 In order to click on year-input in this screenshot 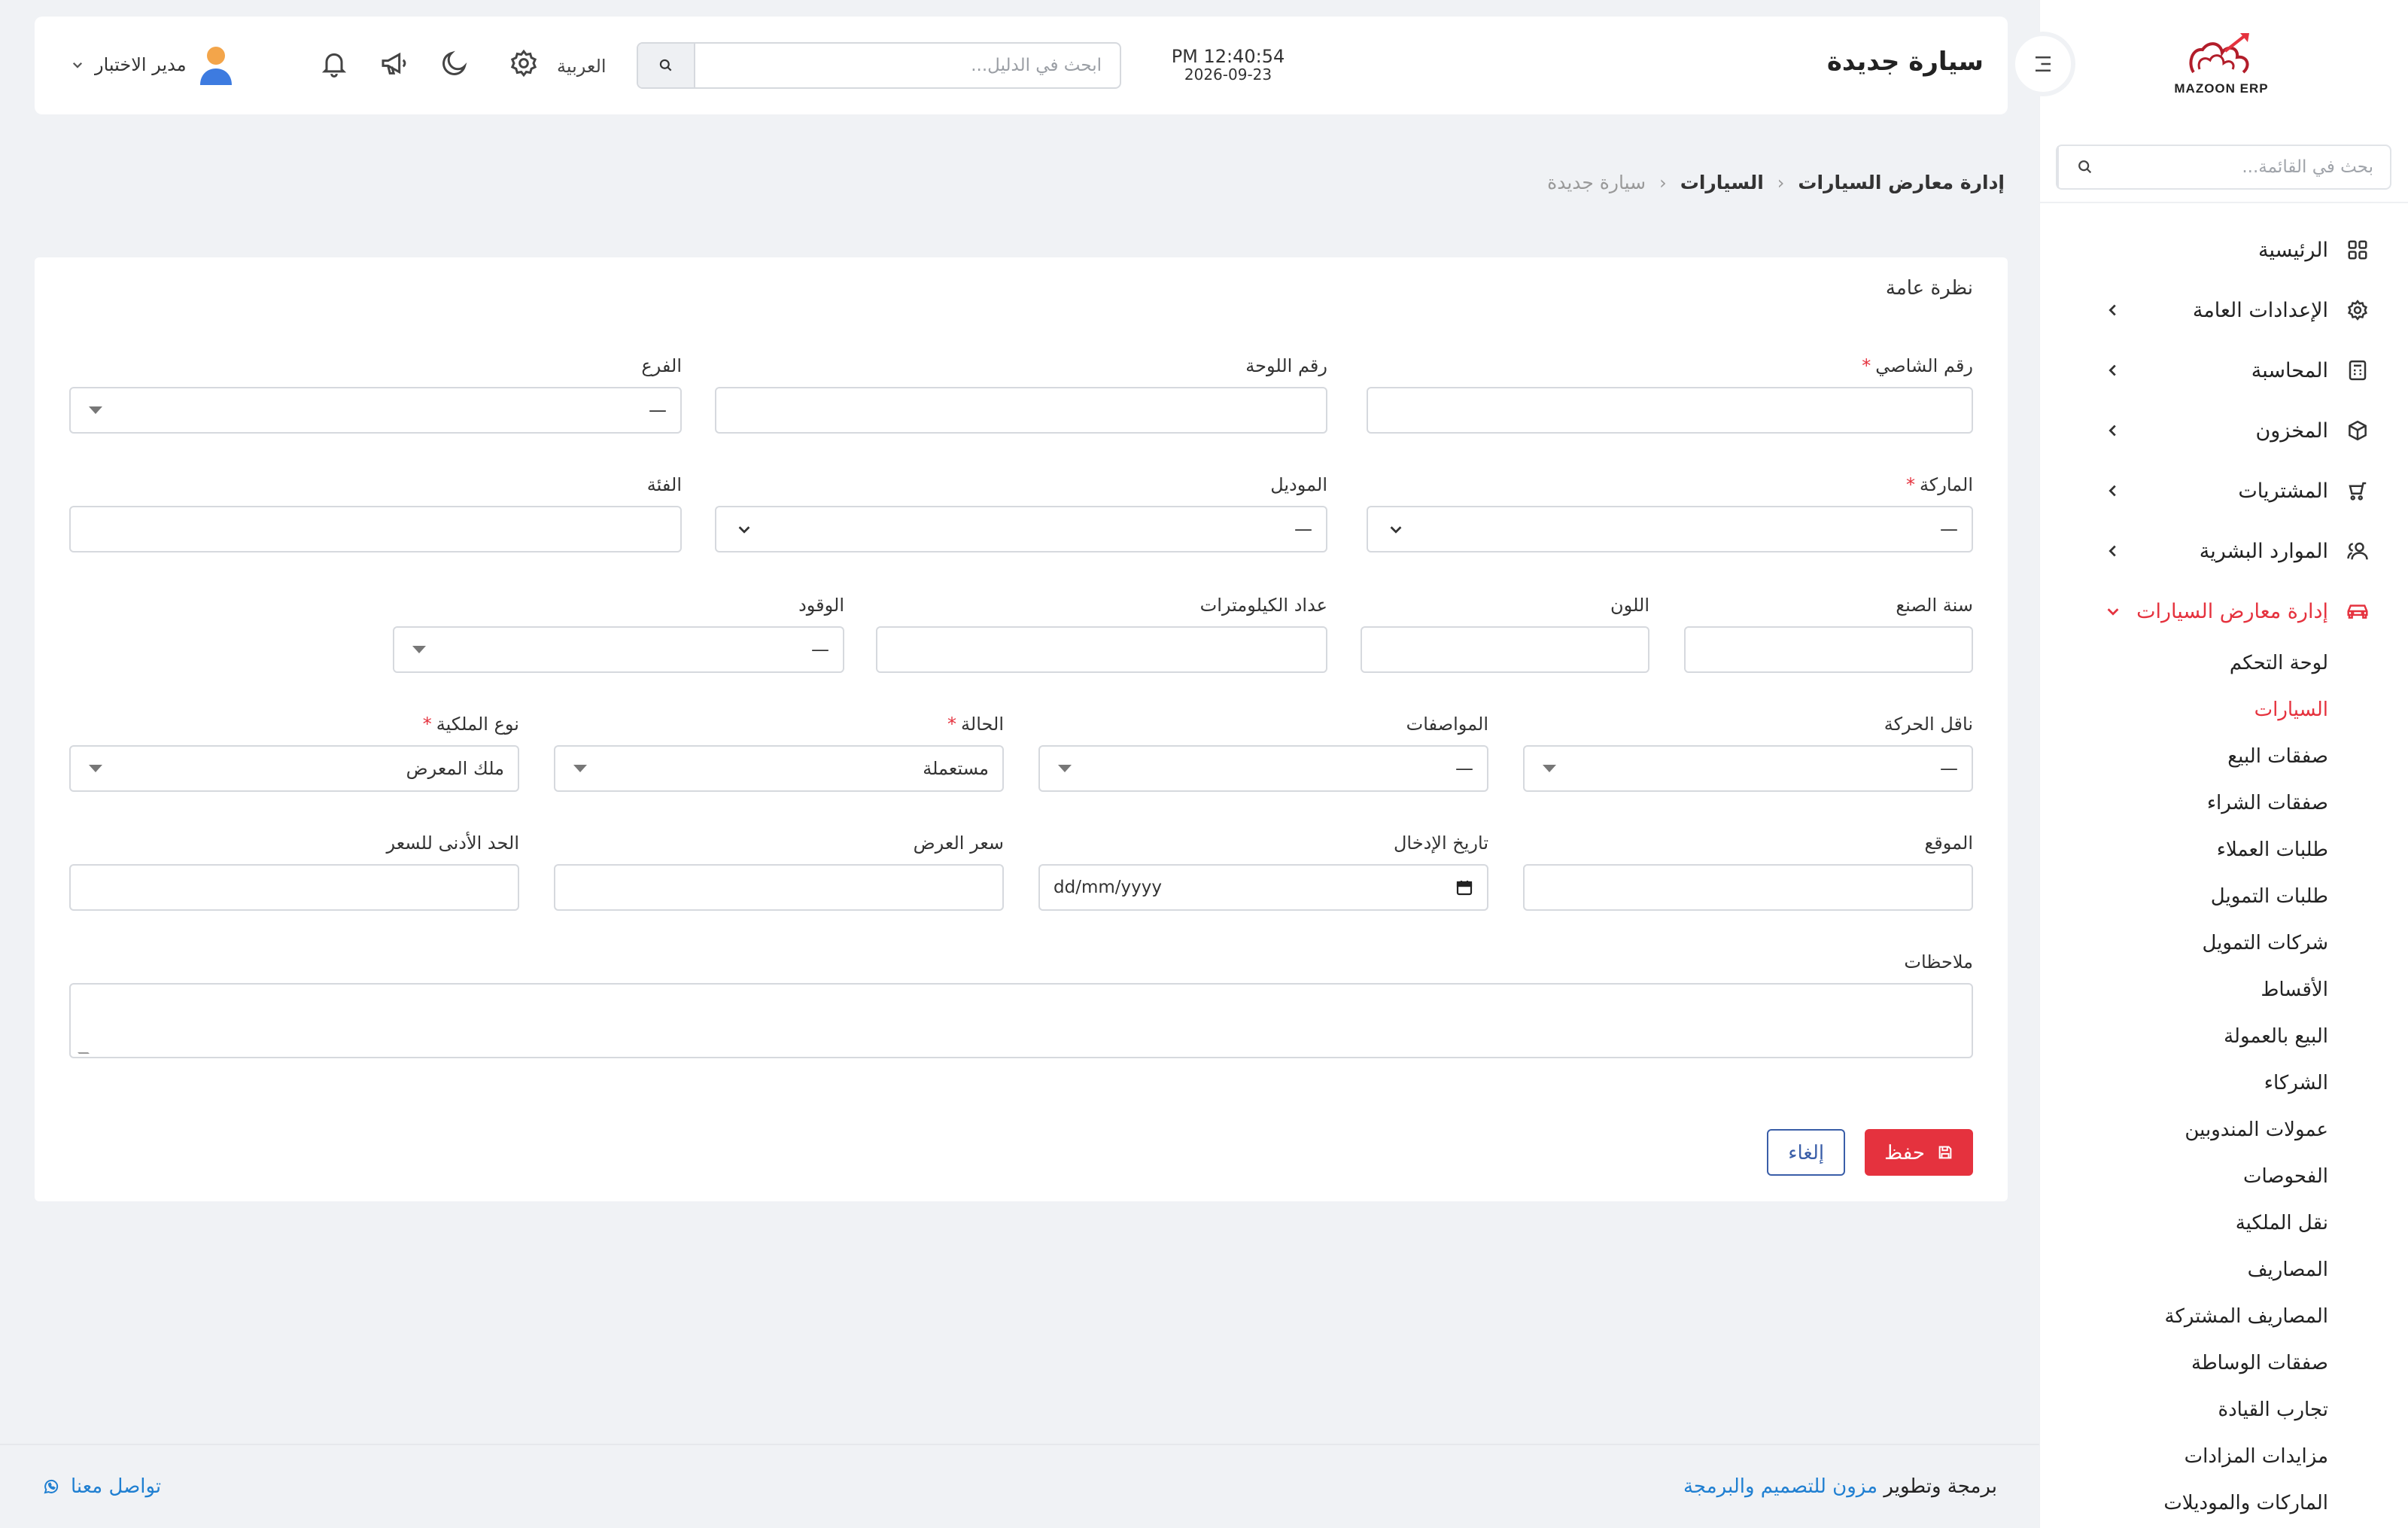, I will do `click(1828, 649)`.